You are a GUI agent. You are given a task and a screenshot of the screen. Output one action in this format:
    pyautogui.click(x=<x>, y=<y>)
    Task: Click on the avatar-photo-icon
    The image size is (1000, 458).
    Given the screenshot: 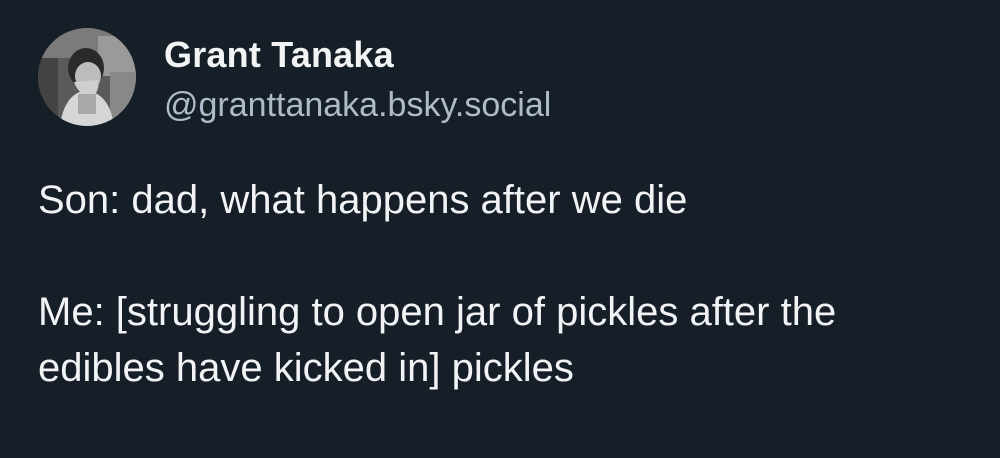 What is the action you would take?
    pyautogui.click(x=87, y=77)
    